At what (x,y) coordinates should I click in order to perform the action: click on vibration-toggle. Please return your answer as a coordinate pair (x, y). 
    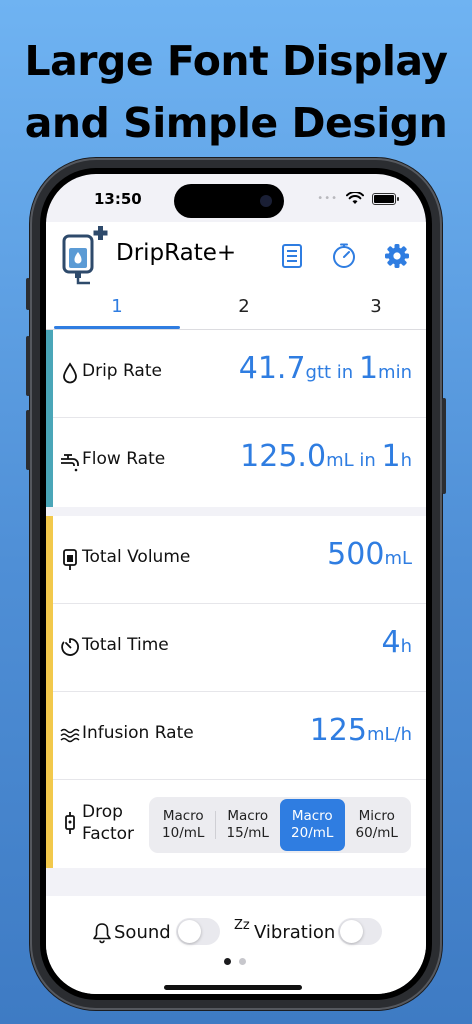
    Looking at the image, I should click on (360, 931).